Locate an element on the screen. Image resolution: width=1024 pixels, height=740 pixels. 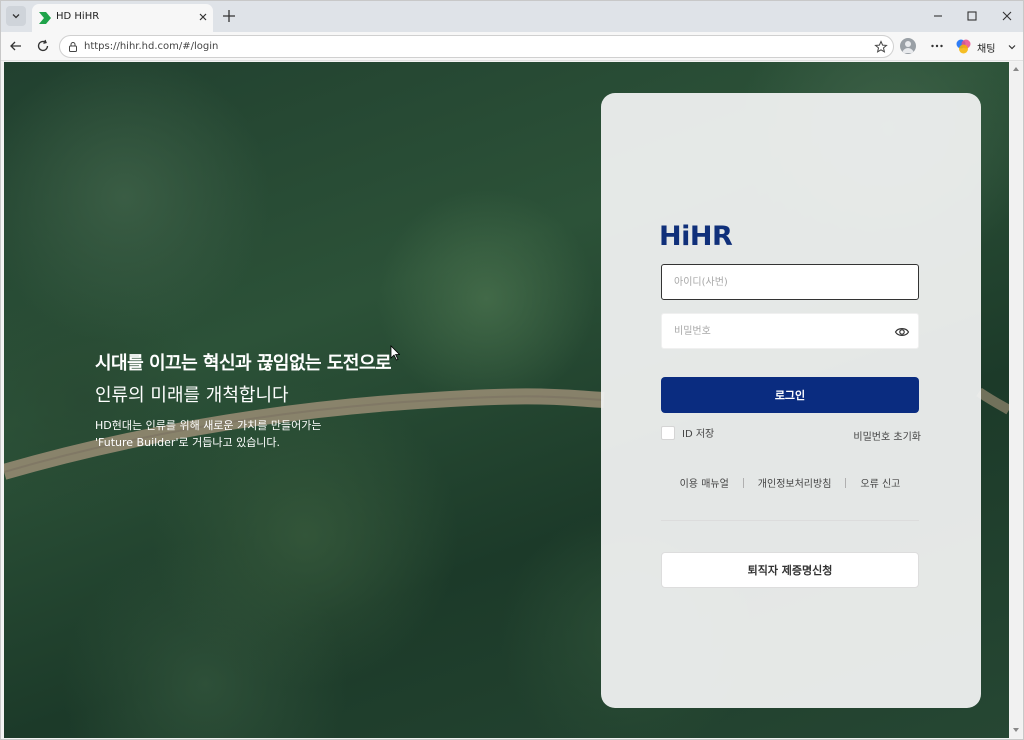
person-icon is located at coordinates (908, 47).